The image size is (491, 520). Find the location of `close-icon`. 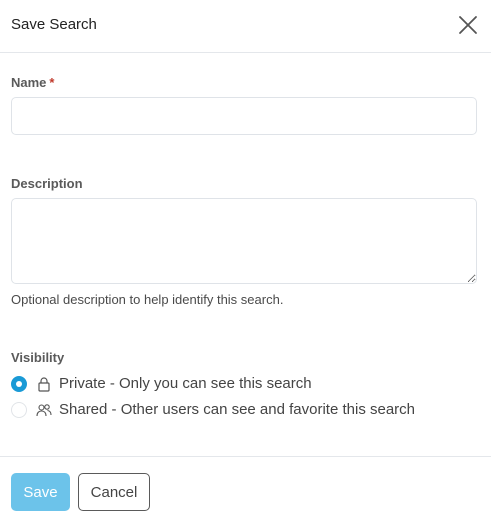

close-icon is located at coordinates (468, 25).